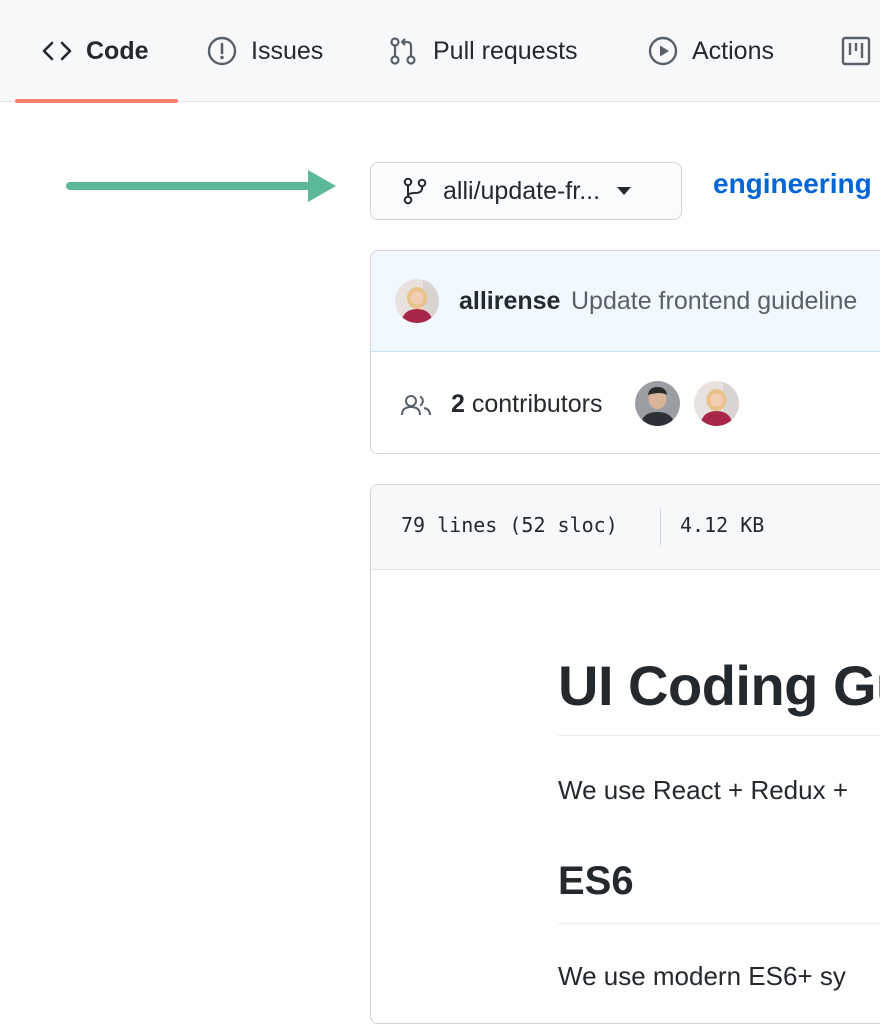  Describe the element at coordinates (856, 51) in the screenshot. I see `project-icon` at that location.